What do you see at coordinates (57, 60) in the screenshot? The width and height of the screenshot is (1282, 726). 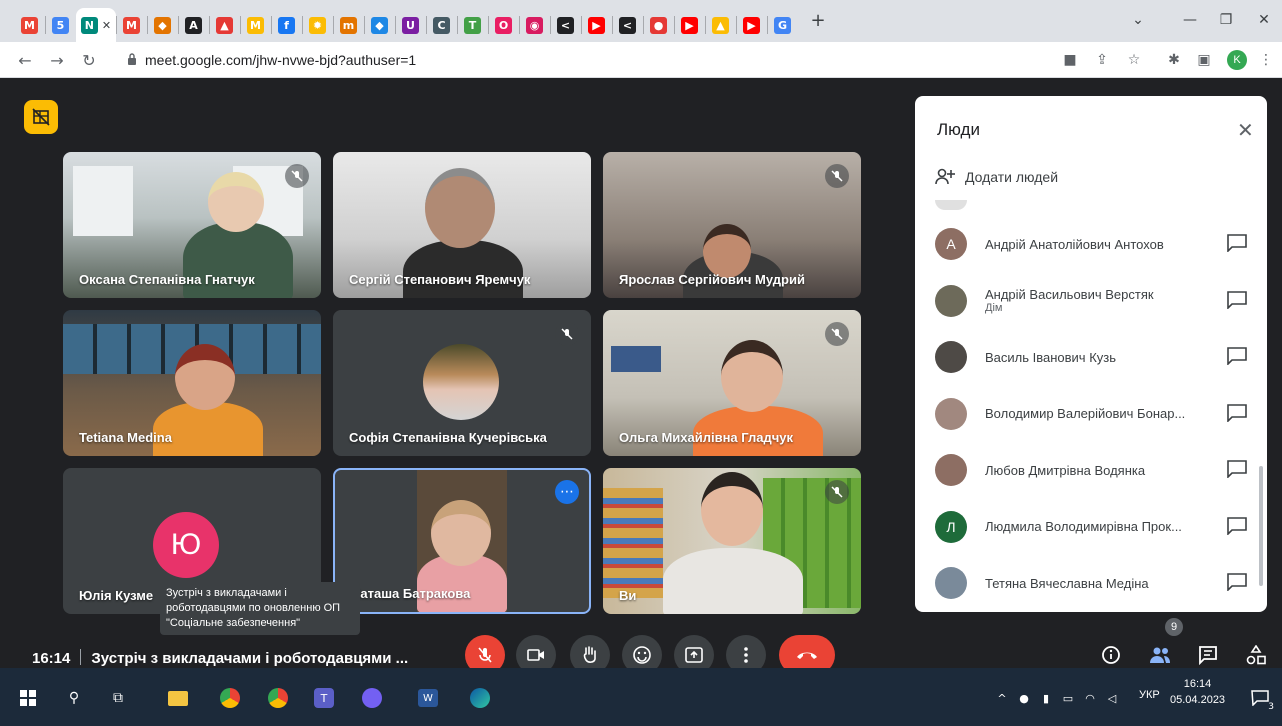 I see `forward-icon: →` at bounding box center [57, 60].